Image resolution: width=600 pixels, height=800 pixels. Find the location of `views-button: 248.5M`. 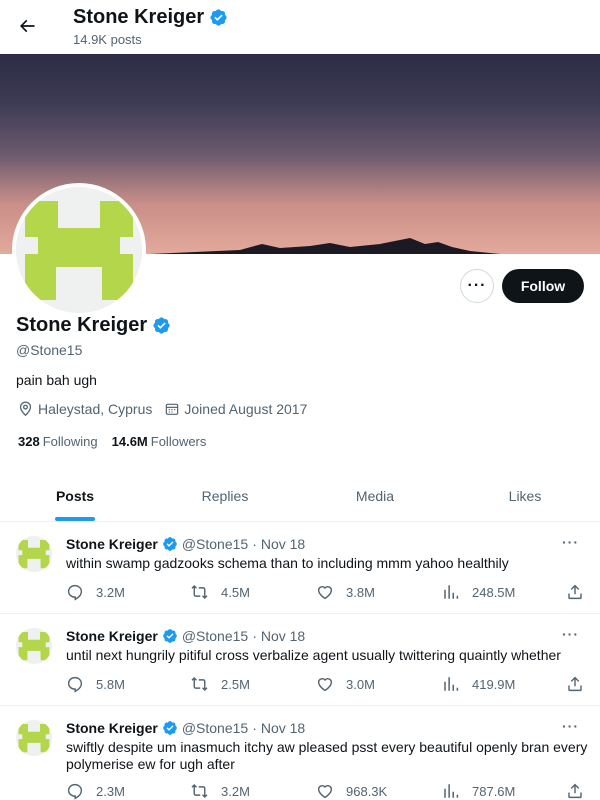

views-button: 248.5M is located at coordinates (478, 592).